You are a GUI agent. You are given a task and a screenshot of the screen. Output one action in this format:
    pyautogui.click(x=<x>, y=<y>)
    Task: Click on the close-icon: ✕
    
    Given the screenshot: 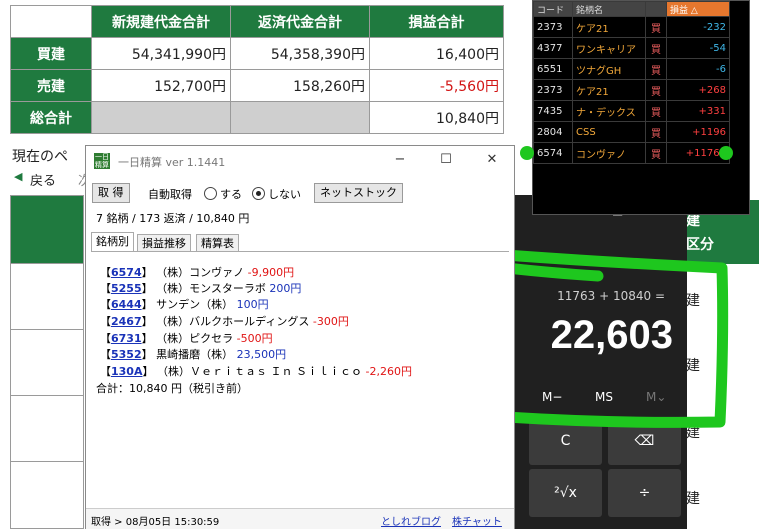 What is the action you would take?
    pyautogui.click(x=492, y=161)
    